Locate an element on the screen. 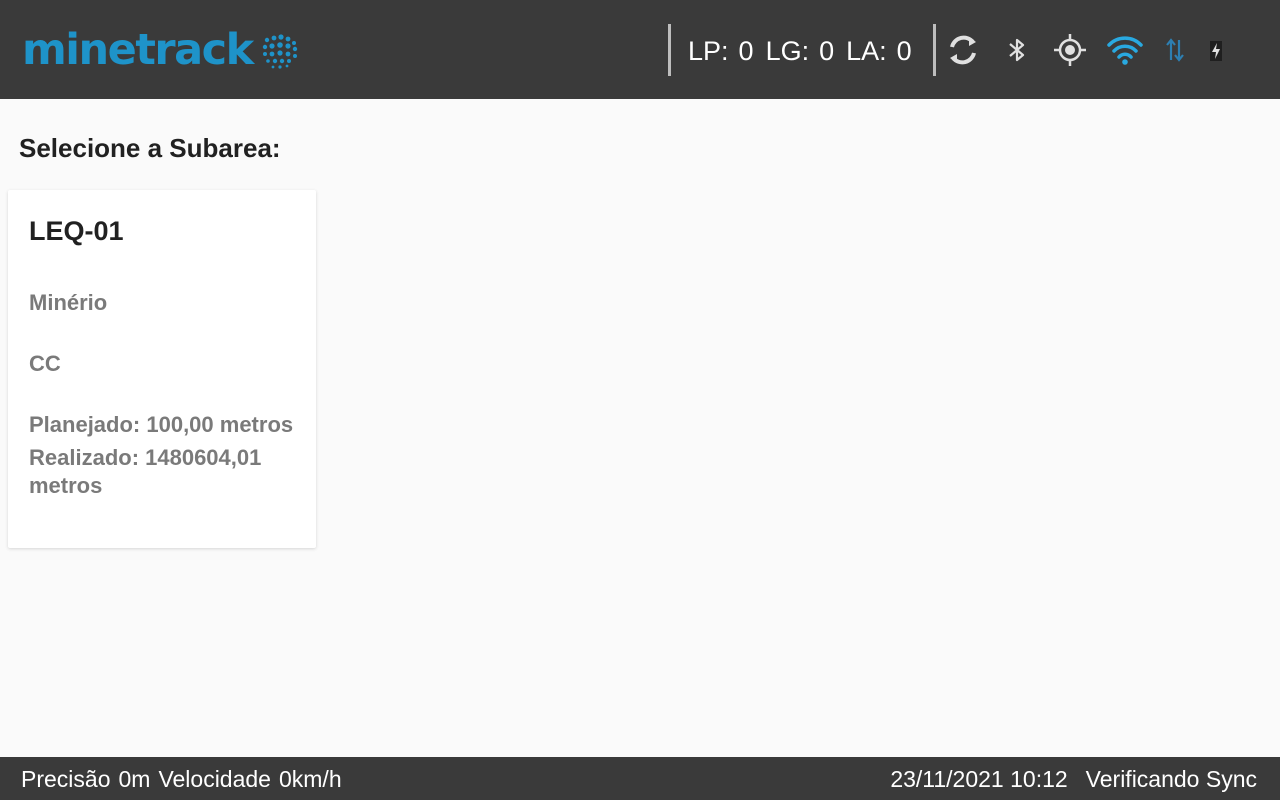  data-transfer-icon is located at coordinates (1175, 50).